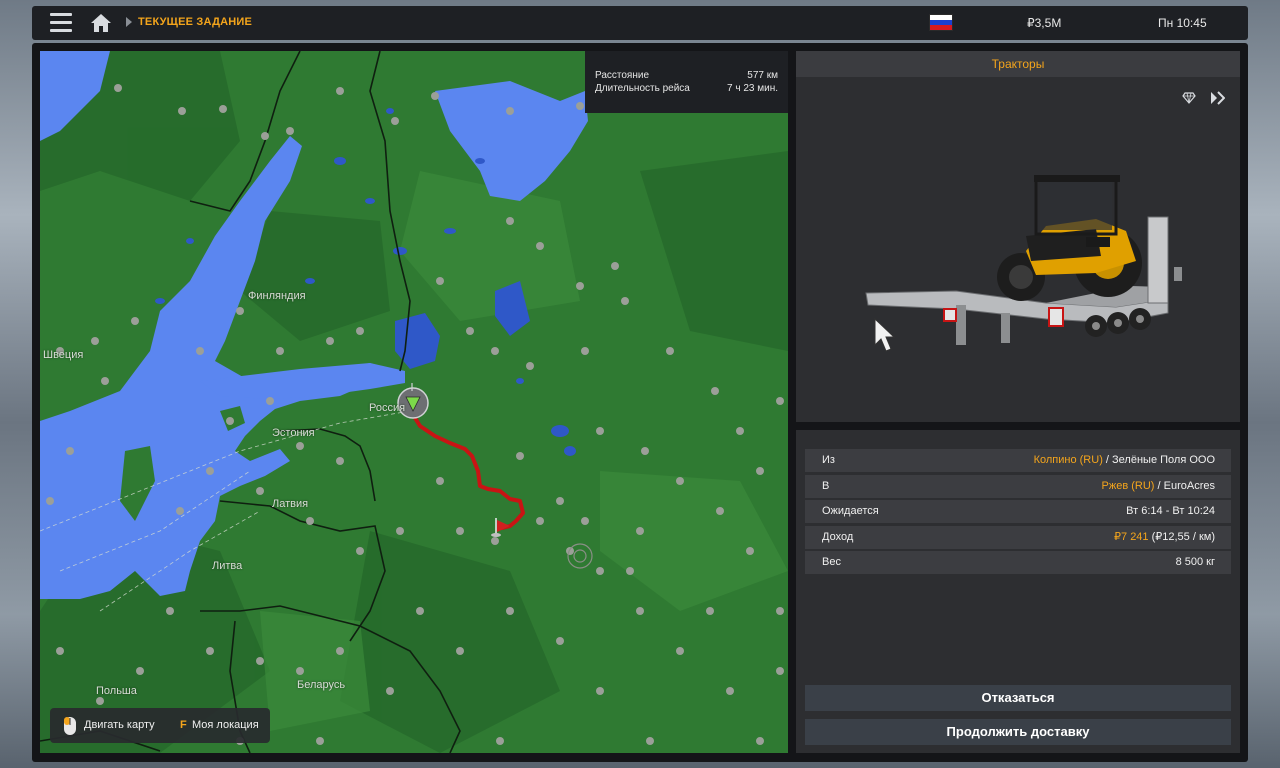 The height and width of the screenshot is (768, 1280). What do you see at coordinates (1181, 537) in the screenshot?
I see `income-rate: (₽12,55 / км)` at bounding box center [1181, 537].